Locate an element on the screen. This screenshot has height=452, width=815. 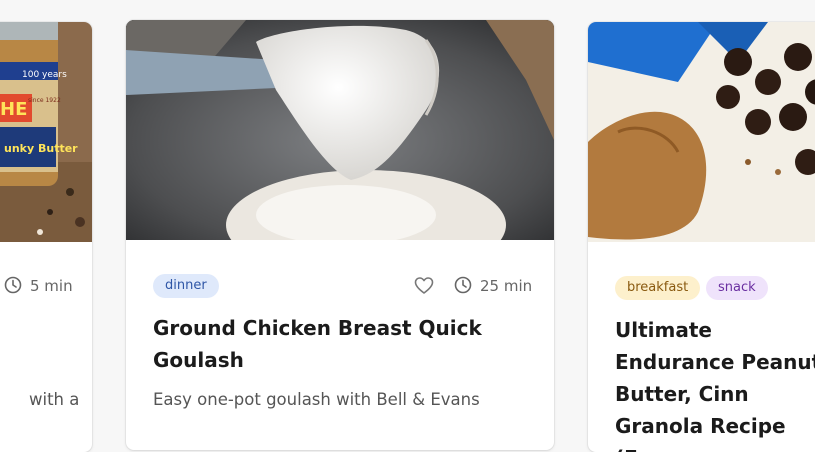
recipe-meta-goulash: 25 min is located at coordinates (473, 286).